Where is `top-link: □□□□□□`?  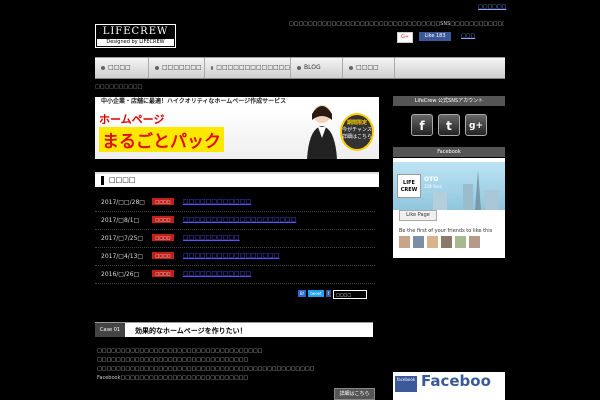 top-link: □□□□□□ is located at coordinates (492, 7).